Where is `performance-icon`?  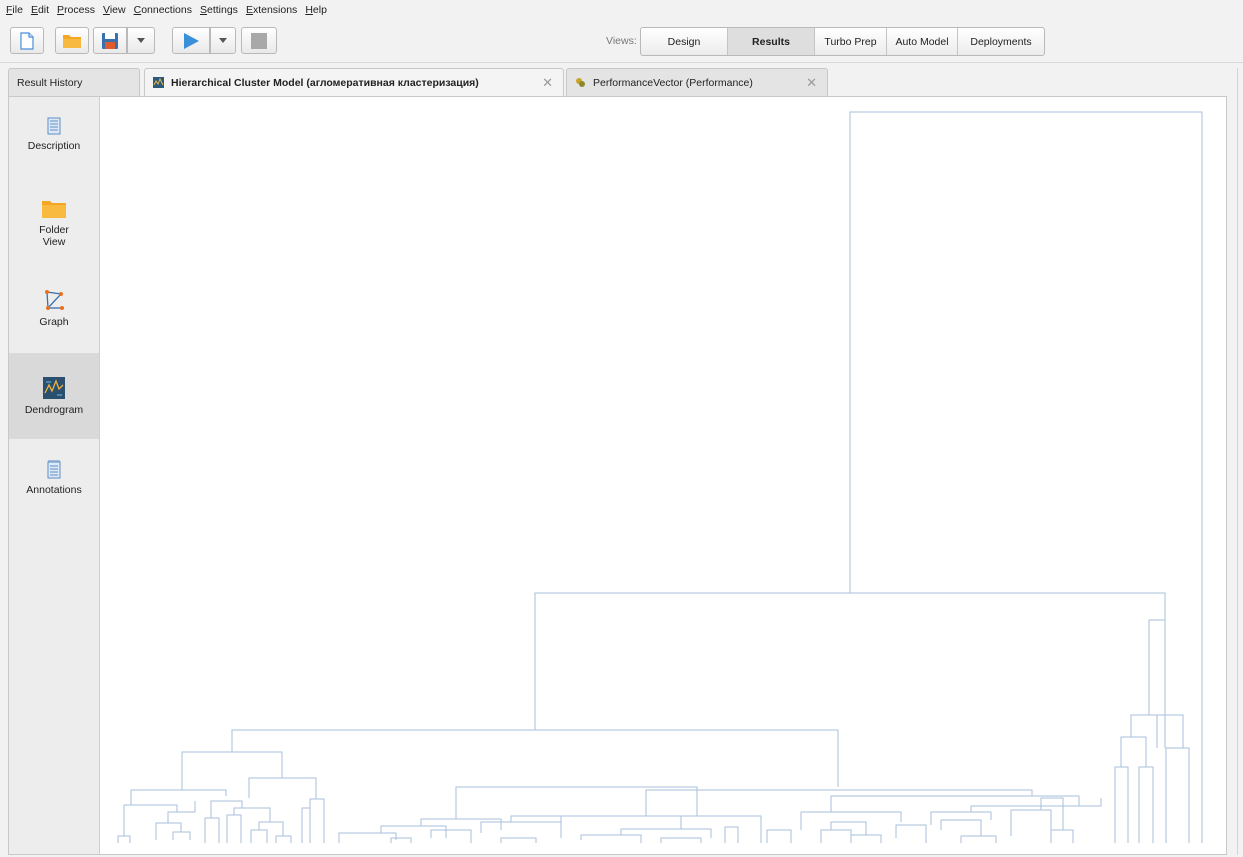
performance-icon is located at coordinates (580, 82).